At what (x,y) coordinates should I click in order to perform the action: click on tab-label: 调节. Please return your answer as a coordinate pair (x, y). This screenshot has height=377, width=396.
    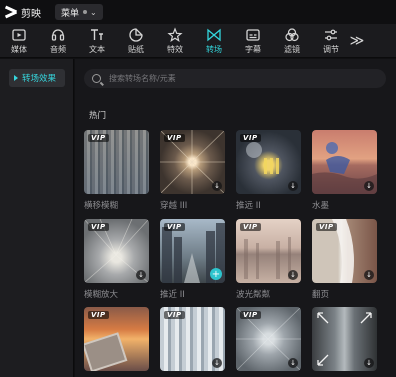
    Looking at the image, I should click on (331, 49).